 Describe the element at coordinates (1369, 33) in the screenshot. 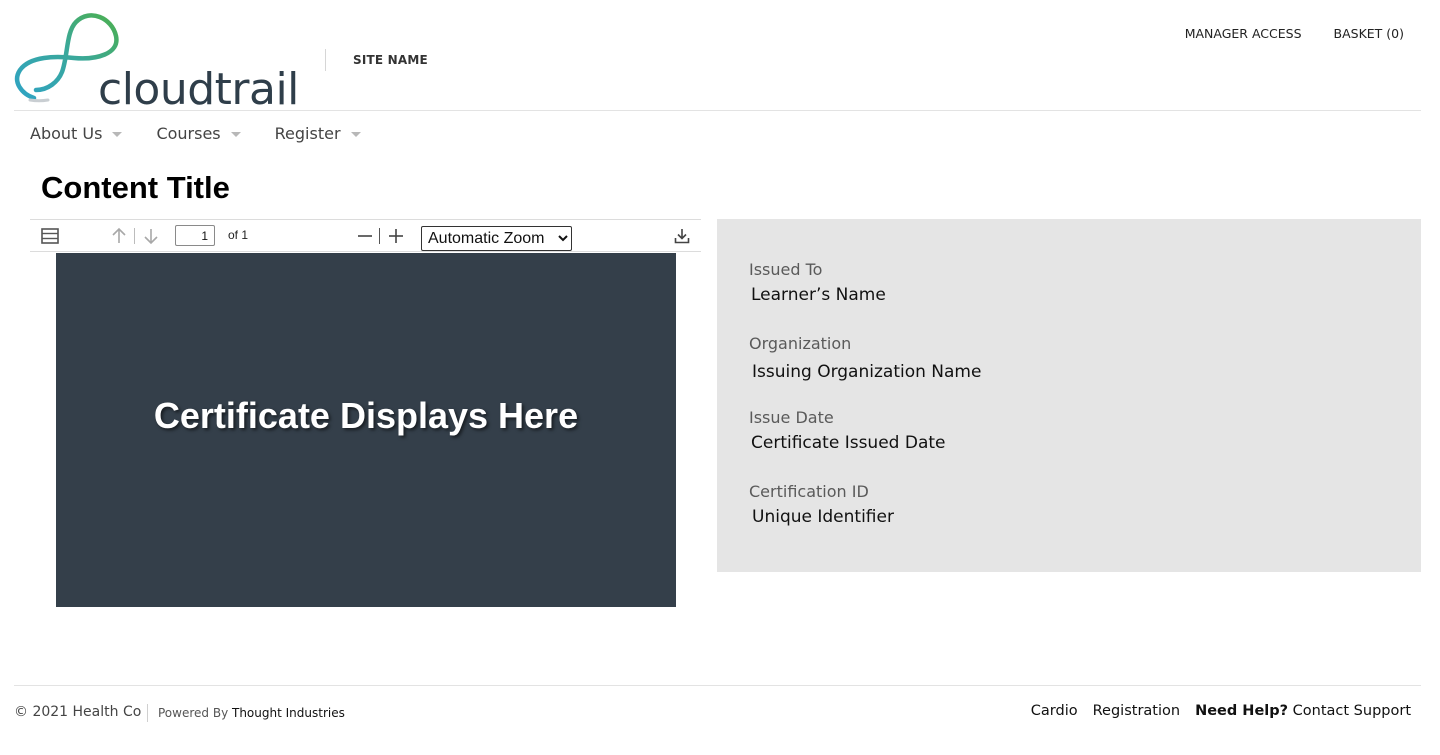

I see `basket-link: BASKET (0)` at that location.